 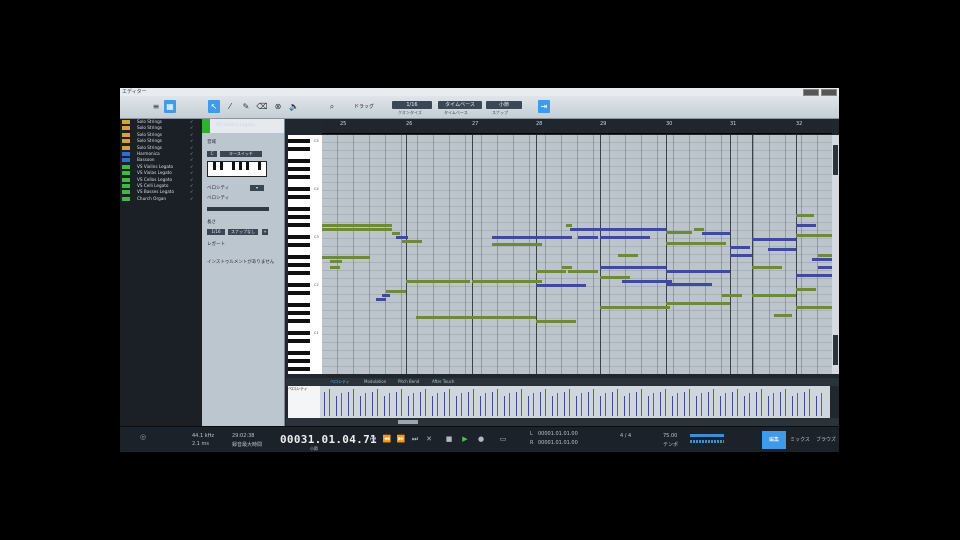 I want to click on scroll-thumb, so click(x=408, y=422).